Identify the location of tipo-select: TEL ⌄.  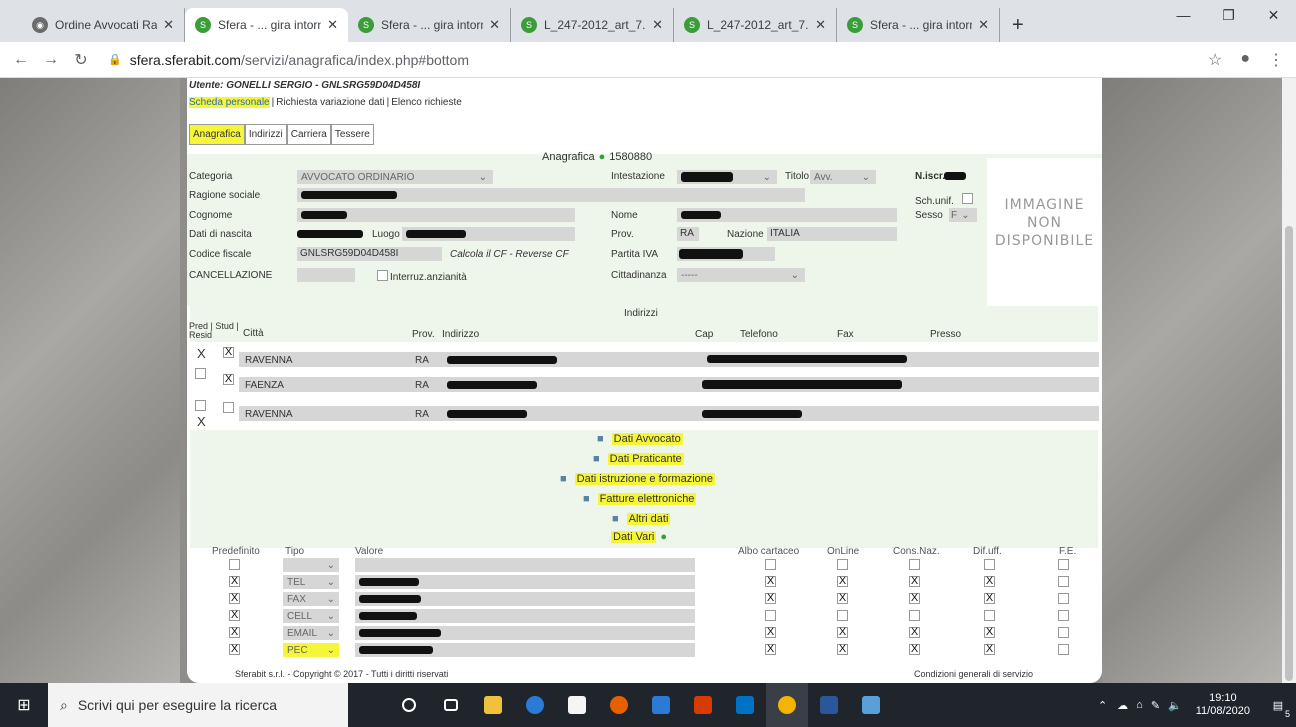
(311, 582).